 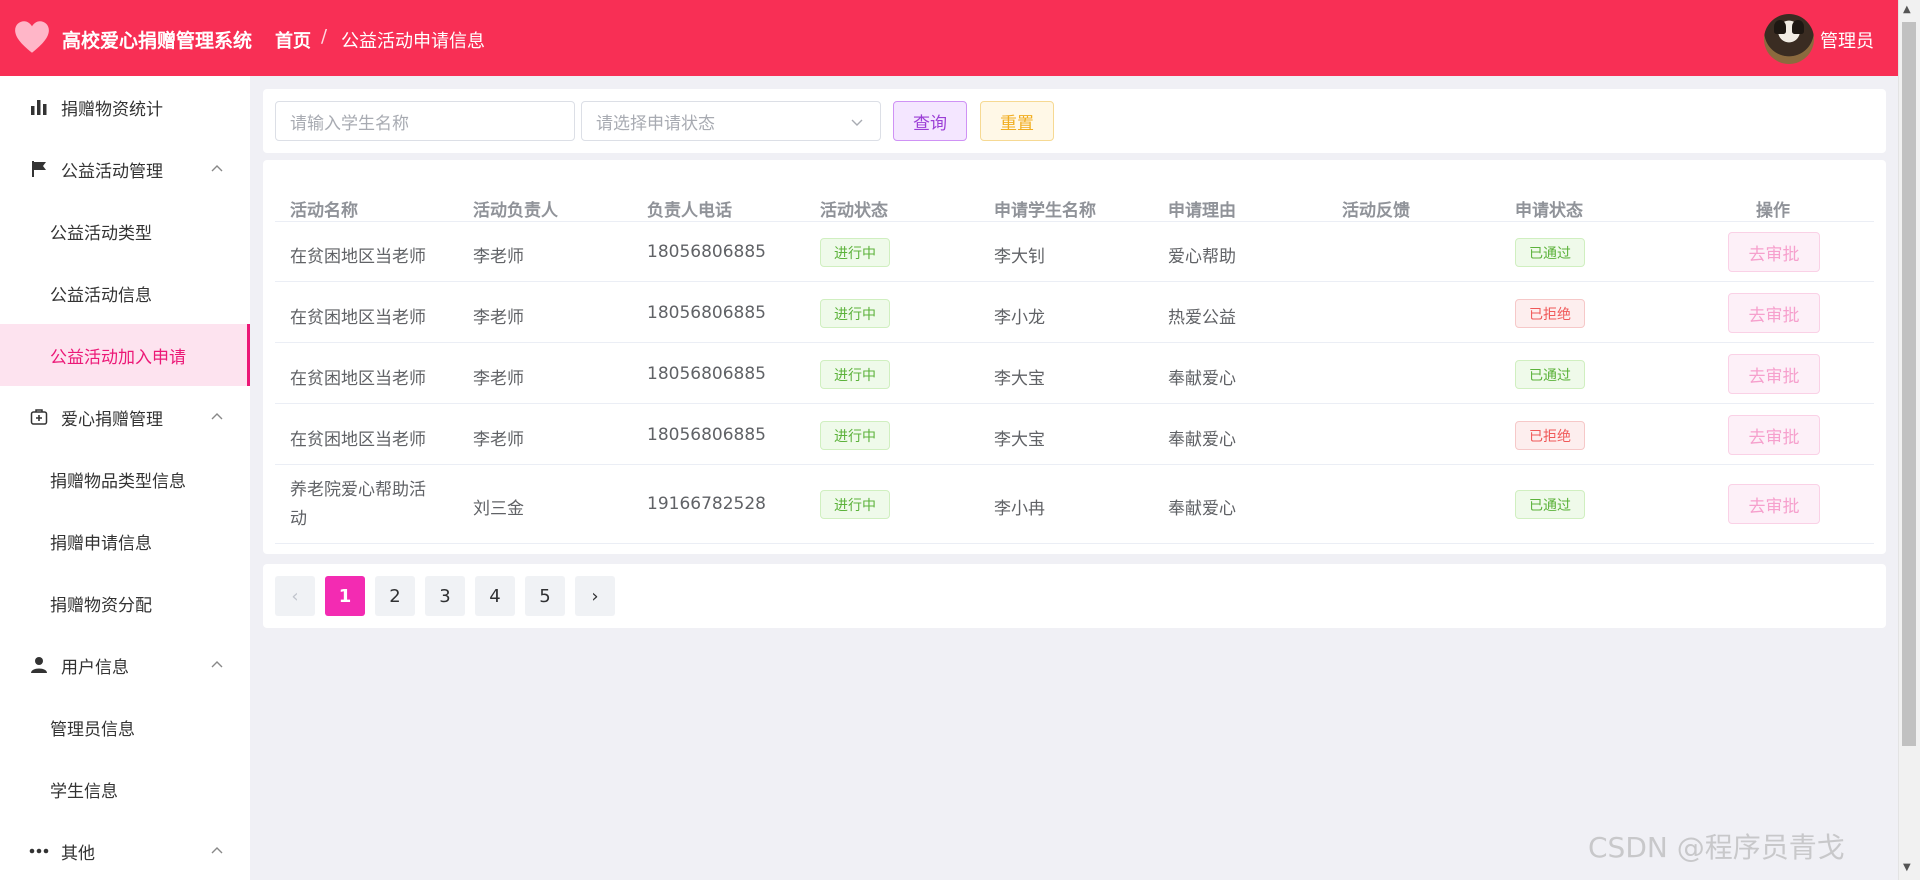 I want to click on query-button: 查询, so click(x=930, y=121).